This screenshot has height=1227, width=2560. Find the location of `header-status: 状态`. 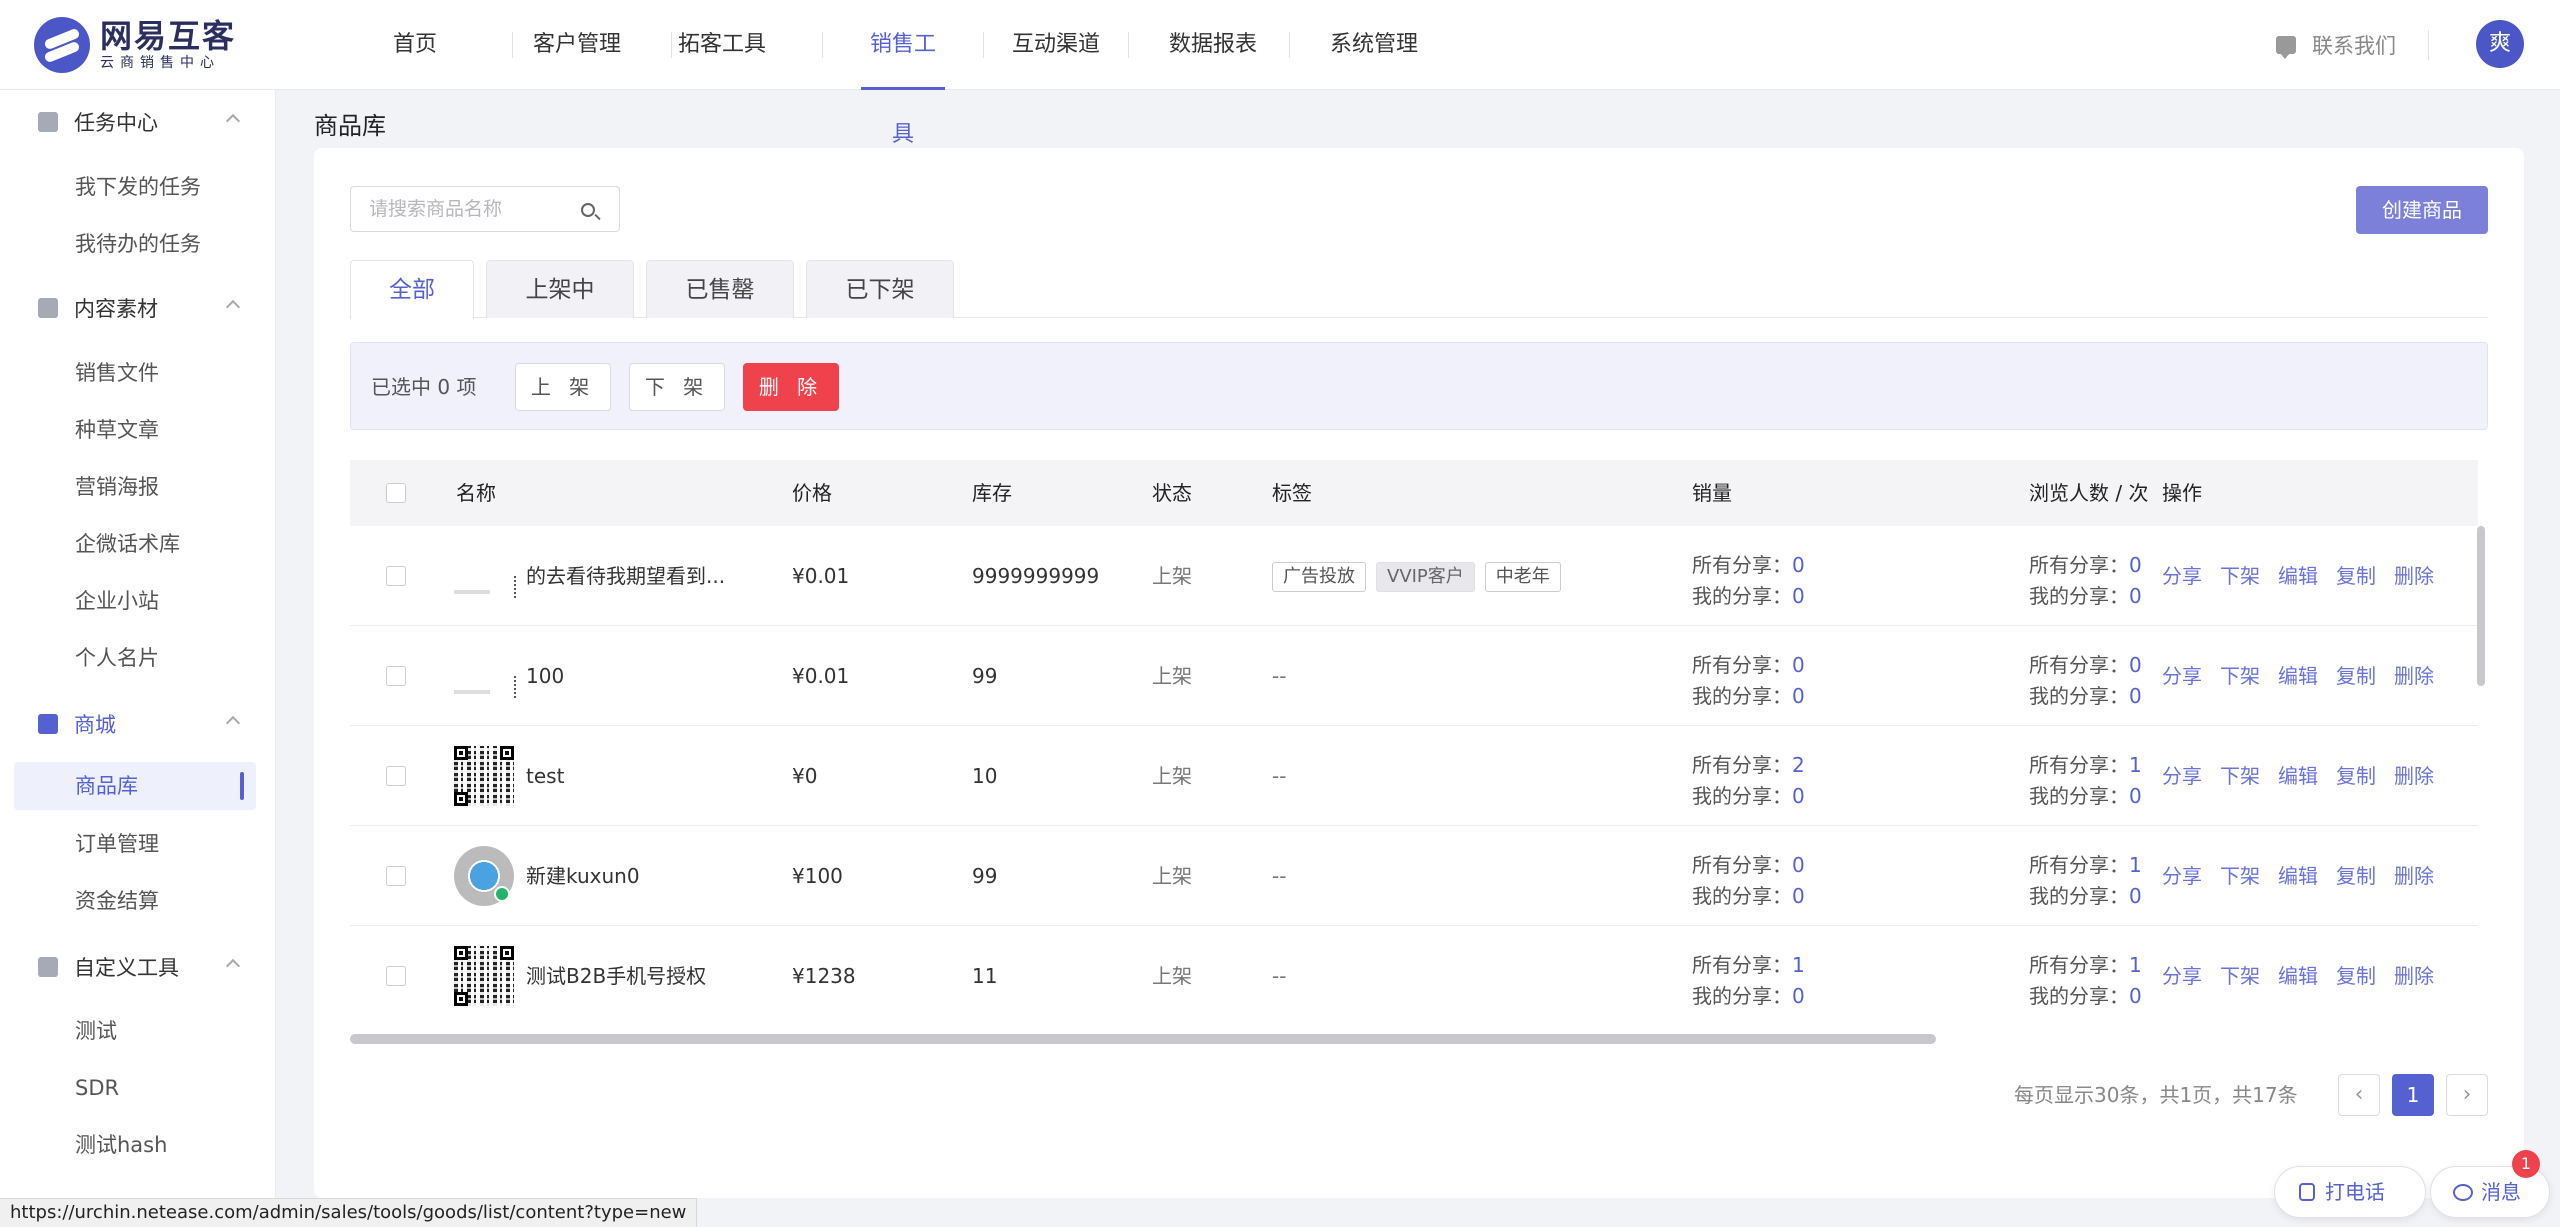

header-status: 状态 is located at coordinates (1172, 493).